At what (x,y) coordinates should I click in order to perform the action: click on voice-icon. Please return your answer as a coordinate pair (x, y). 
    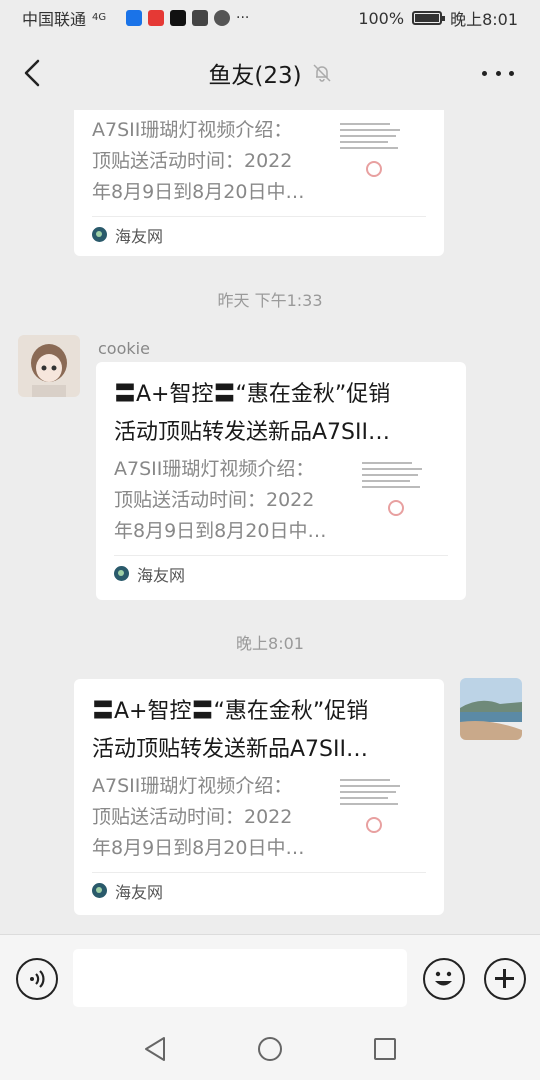
    Looking at the image, I should click on (37, 979).